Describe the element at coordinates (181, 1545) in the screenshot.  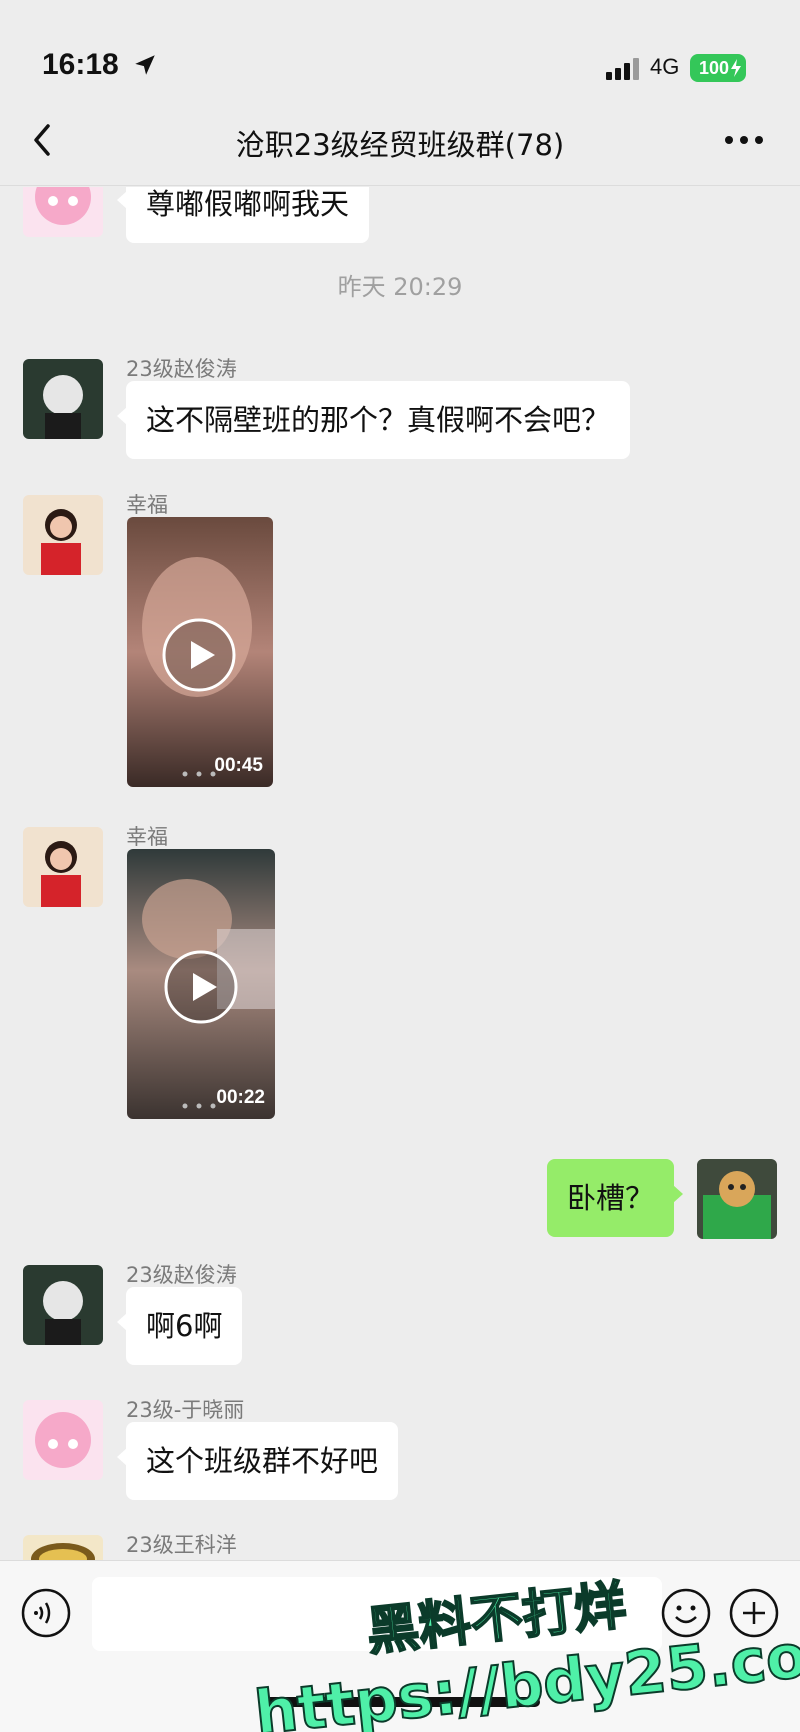
I see `sender-name: 23级王科洋` at that location.